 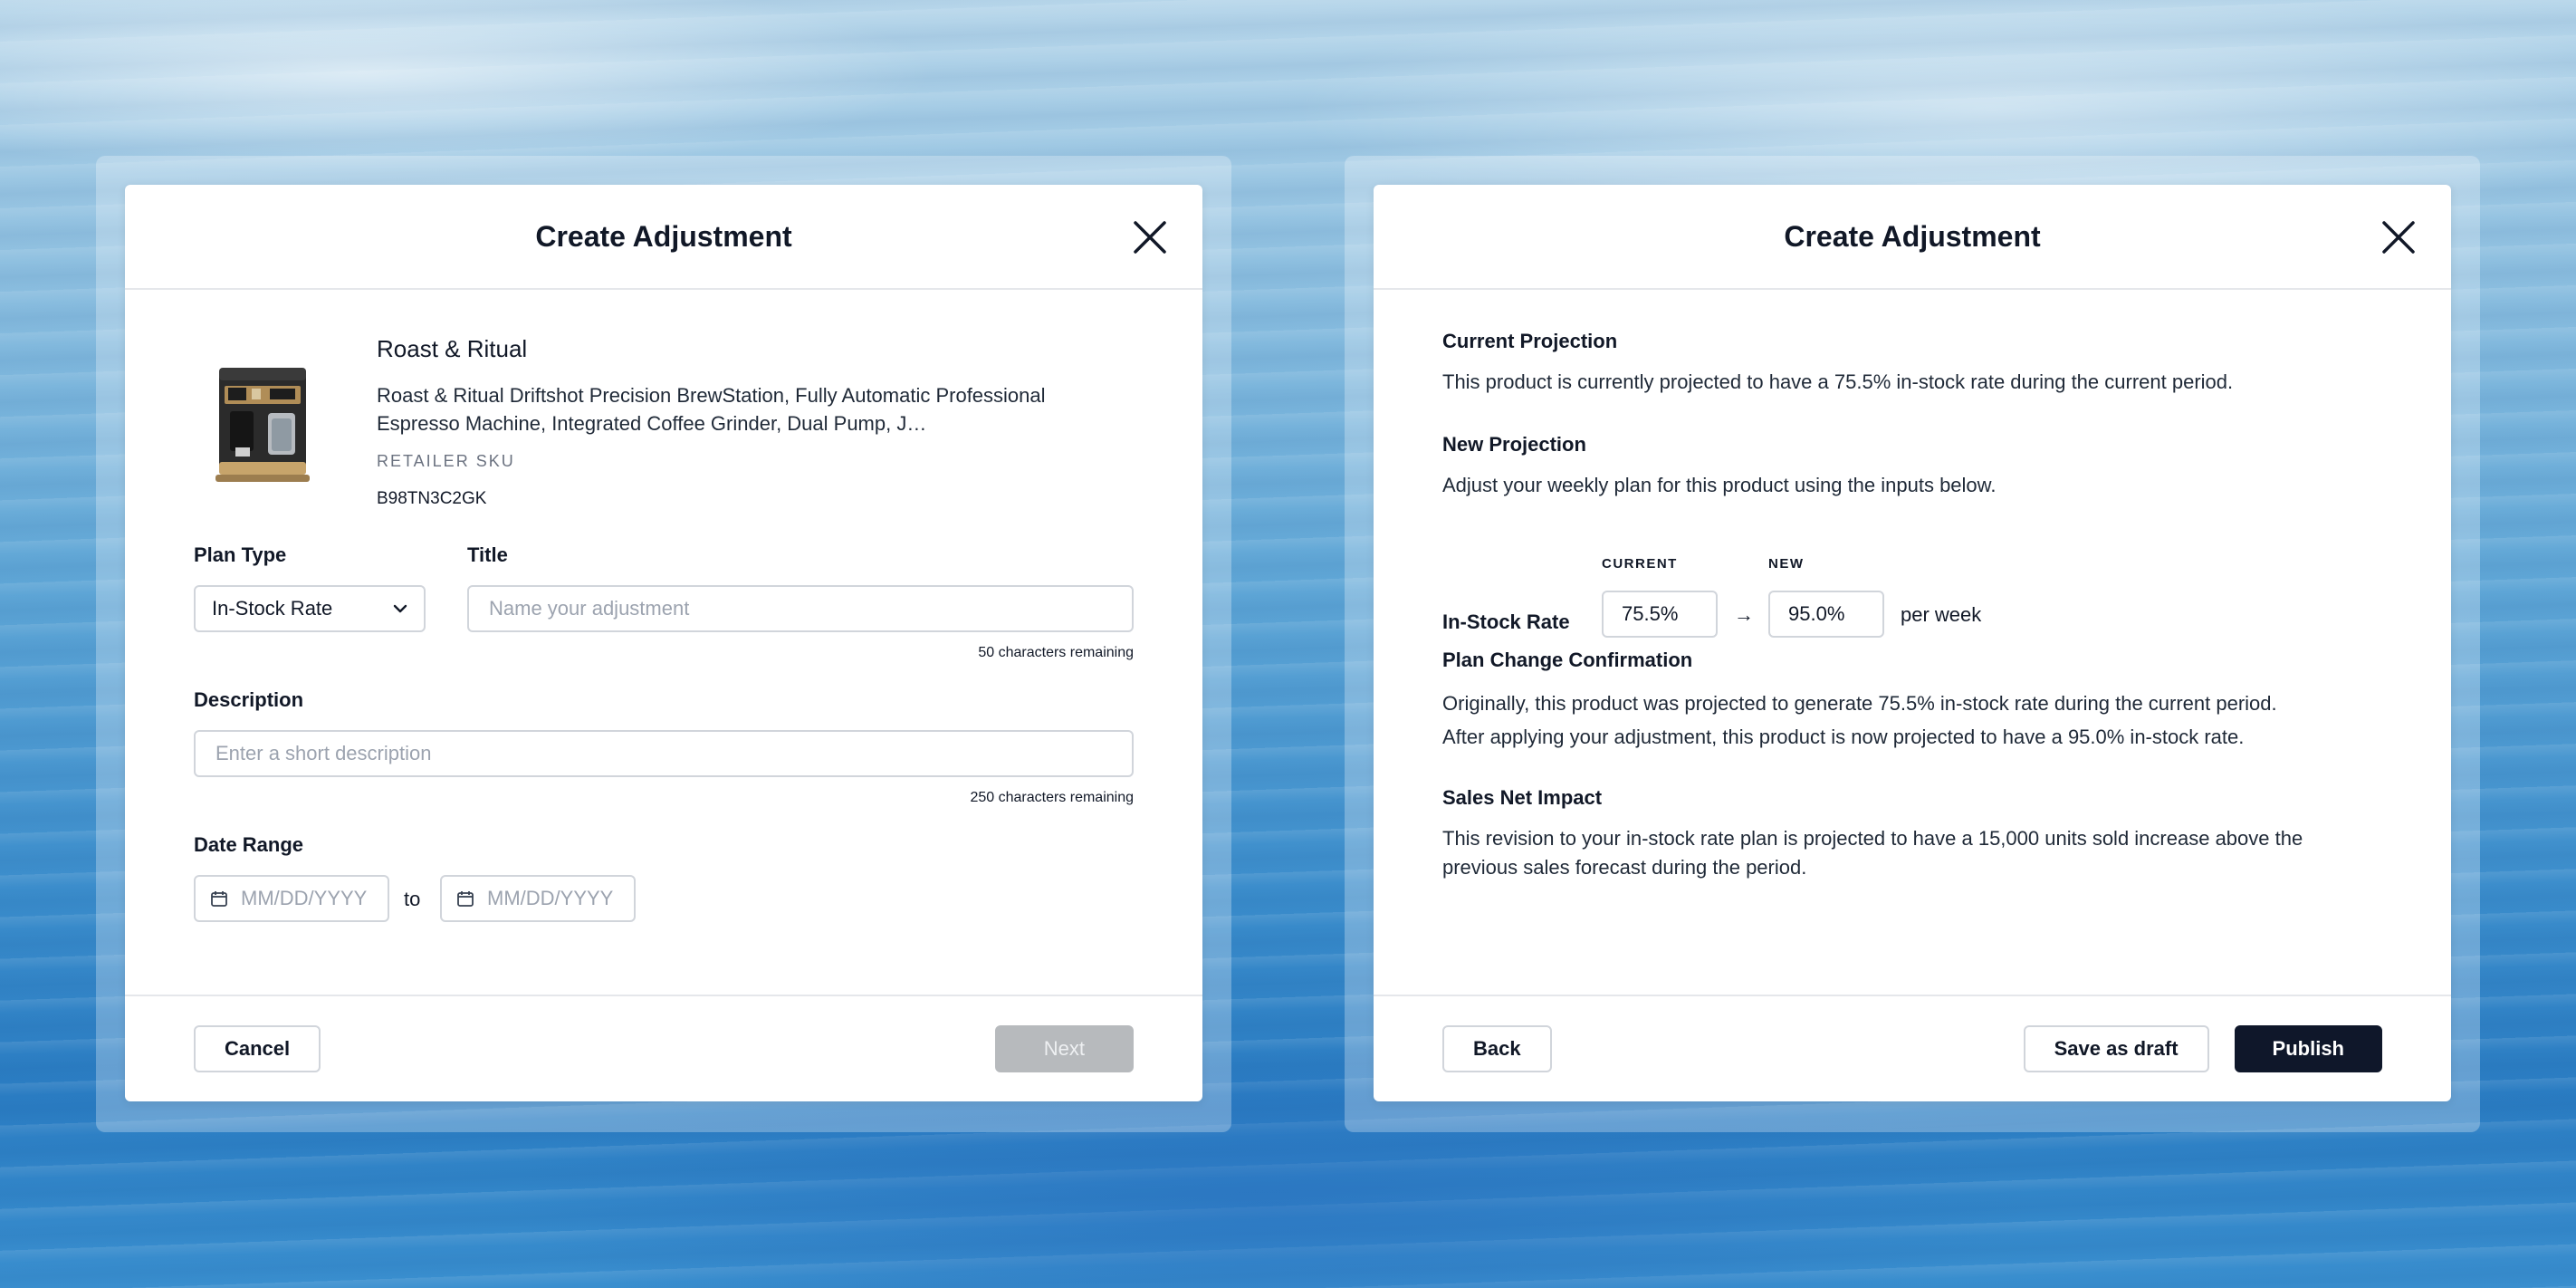 I want to click on date-separator: to, so click(x=412, y=899).